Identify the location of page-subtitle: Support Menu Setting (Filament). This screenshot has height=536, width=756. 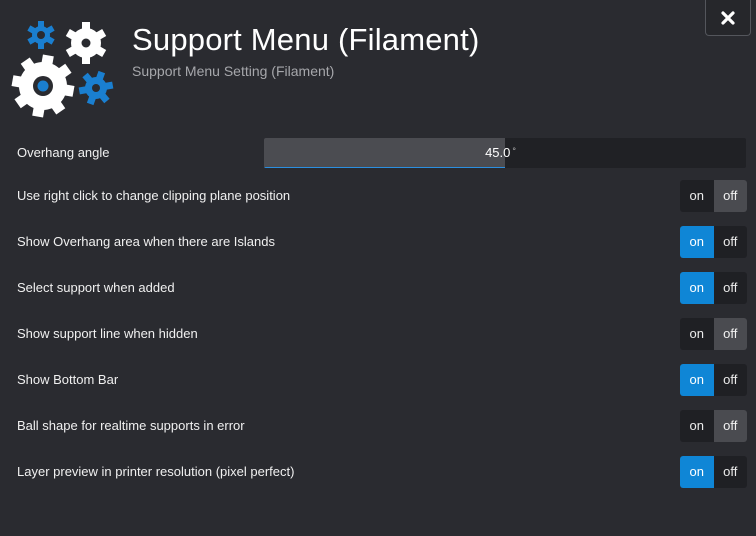
(233, 71).